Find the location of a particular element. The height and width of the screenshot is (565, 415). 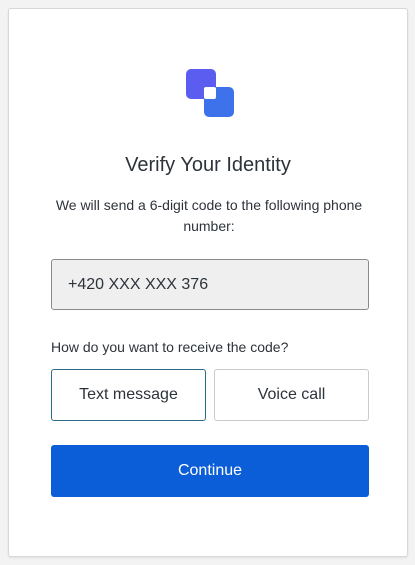

text-message-option: Text message is located at coordinates (128, 395).